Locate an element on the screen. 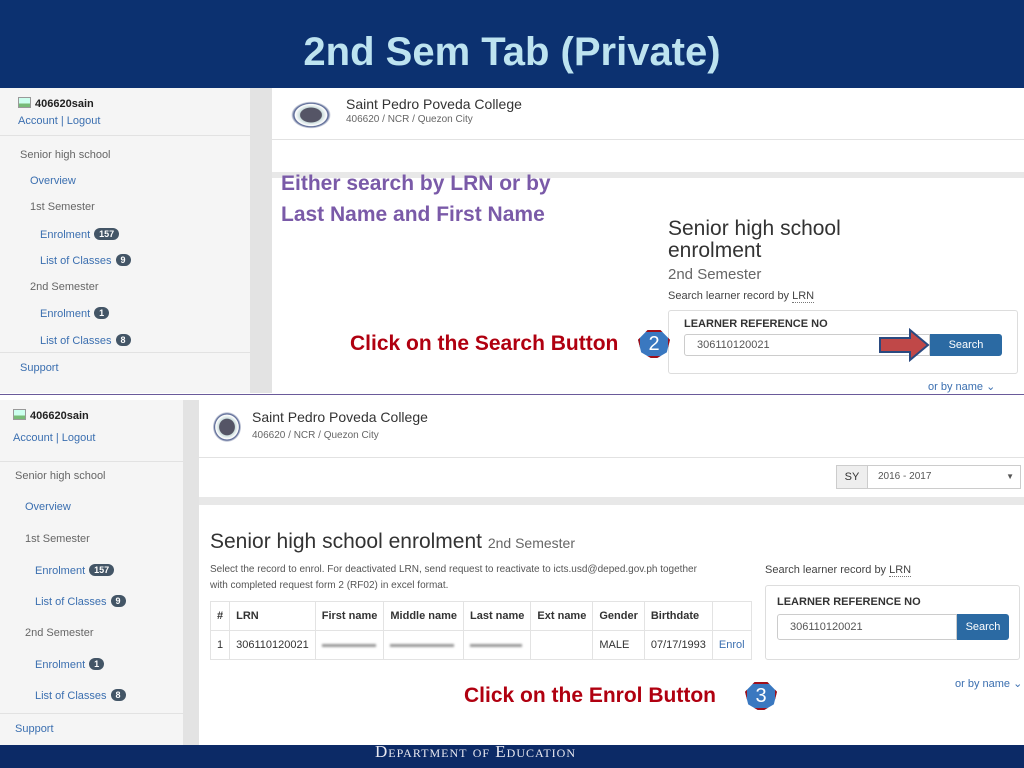 The height and width of the screenshot is (768, 1024). field-label: LEARNER REFERENCE NO is located at coordinates (849, 602).